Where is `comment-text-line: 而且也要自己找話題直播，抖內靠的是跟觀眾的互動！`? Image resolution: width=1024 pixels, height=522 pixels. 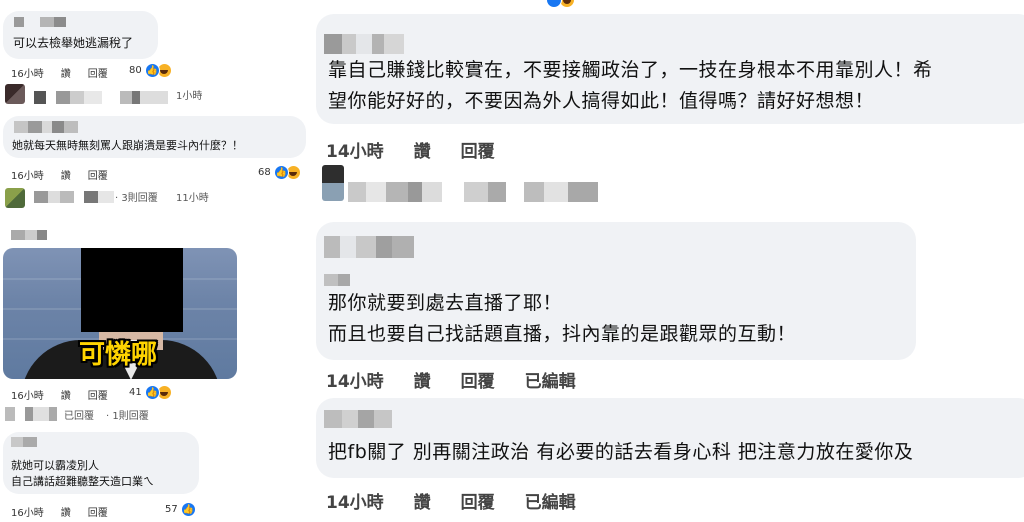 comment-text-line: 而且也要自己找話題直播，抖內靠的是跟觀眾的互動！ is located at coordinates (562, 334).